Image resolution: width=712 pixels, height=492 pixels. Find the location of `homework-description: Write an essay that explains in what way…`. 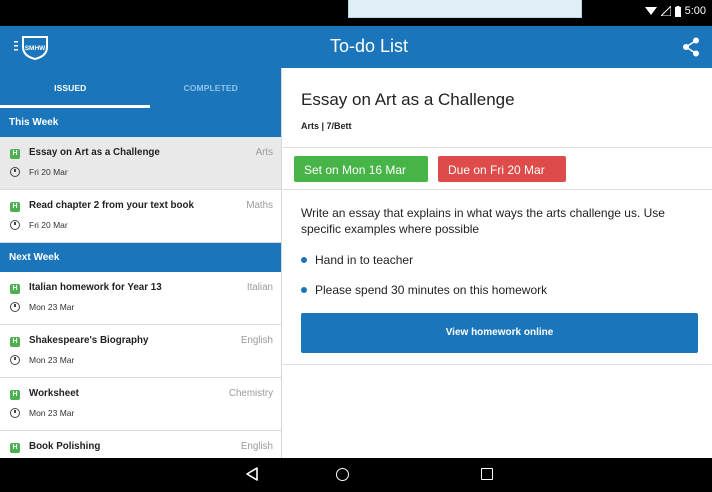

homework-description: Write an essay that explains in what way… is located at coordinates (483, 221).